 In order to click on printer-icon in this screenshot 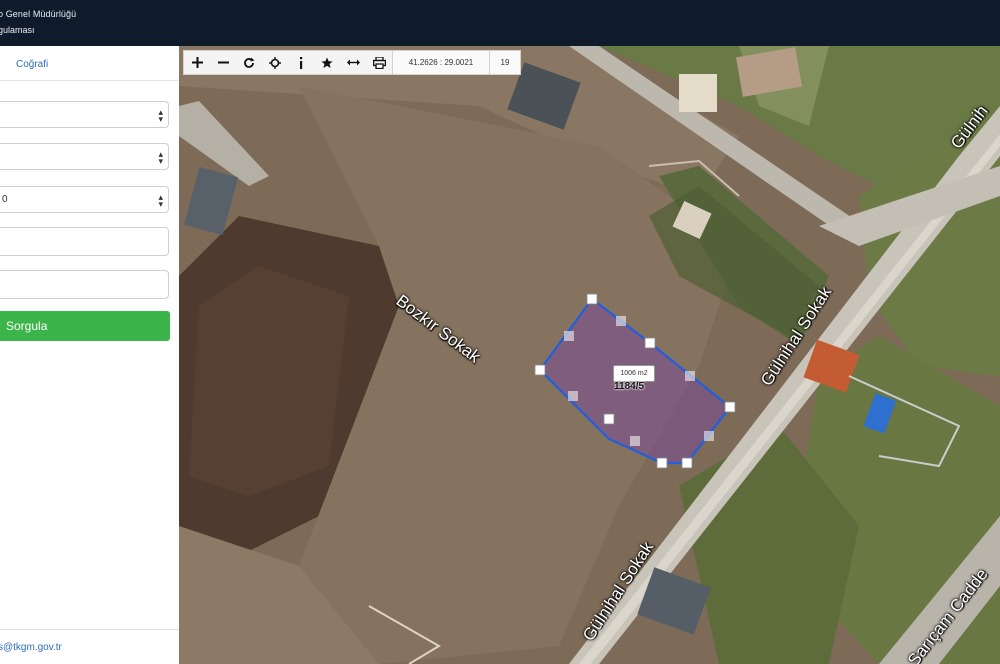, I will do `click(379, 62)`.